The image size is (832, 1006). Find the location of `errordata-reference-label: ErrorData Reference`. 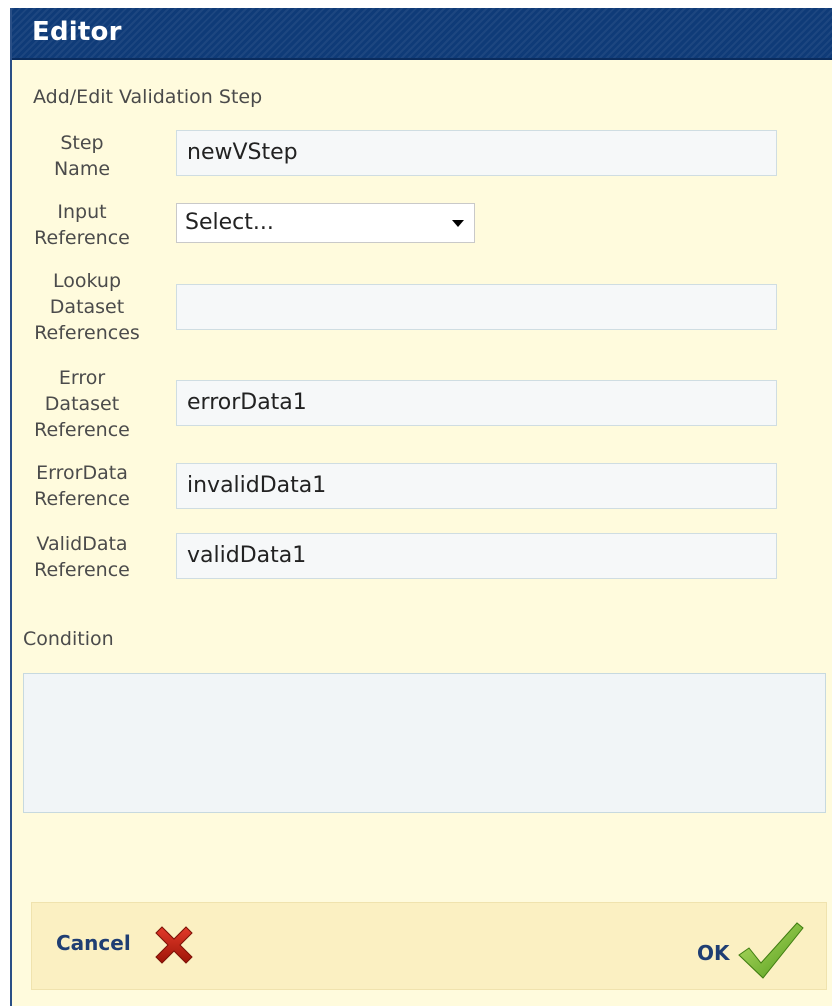

errordata-reference-label: ErrorData Reference is located at coordinates (82, 486).